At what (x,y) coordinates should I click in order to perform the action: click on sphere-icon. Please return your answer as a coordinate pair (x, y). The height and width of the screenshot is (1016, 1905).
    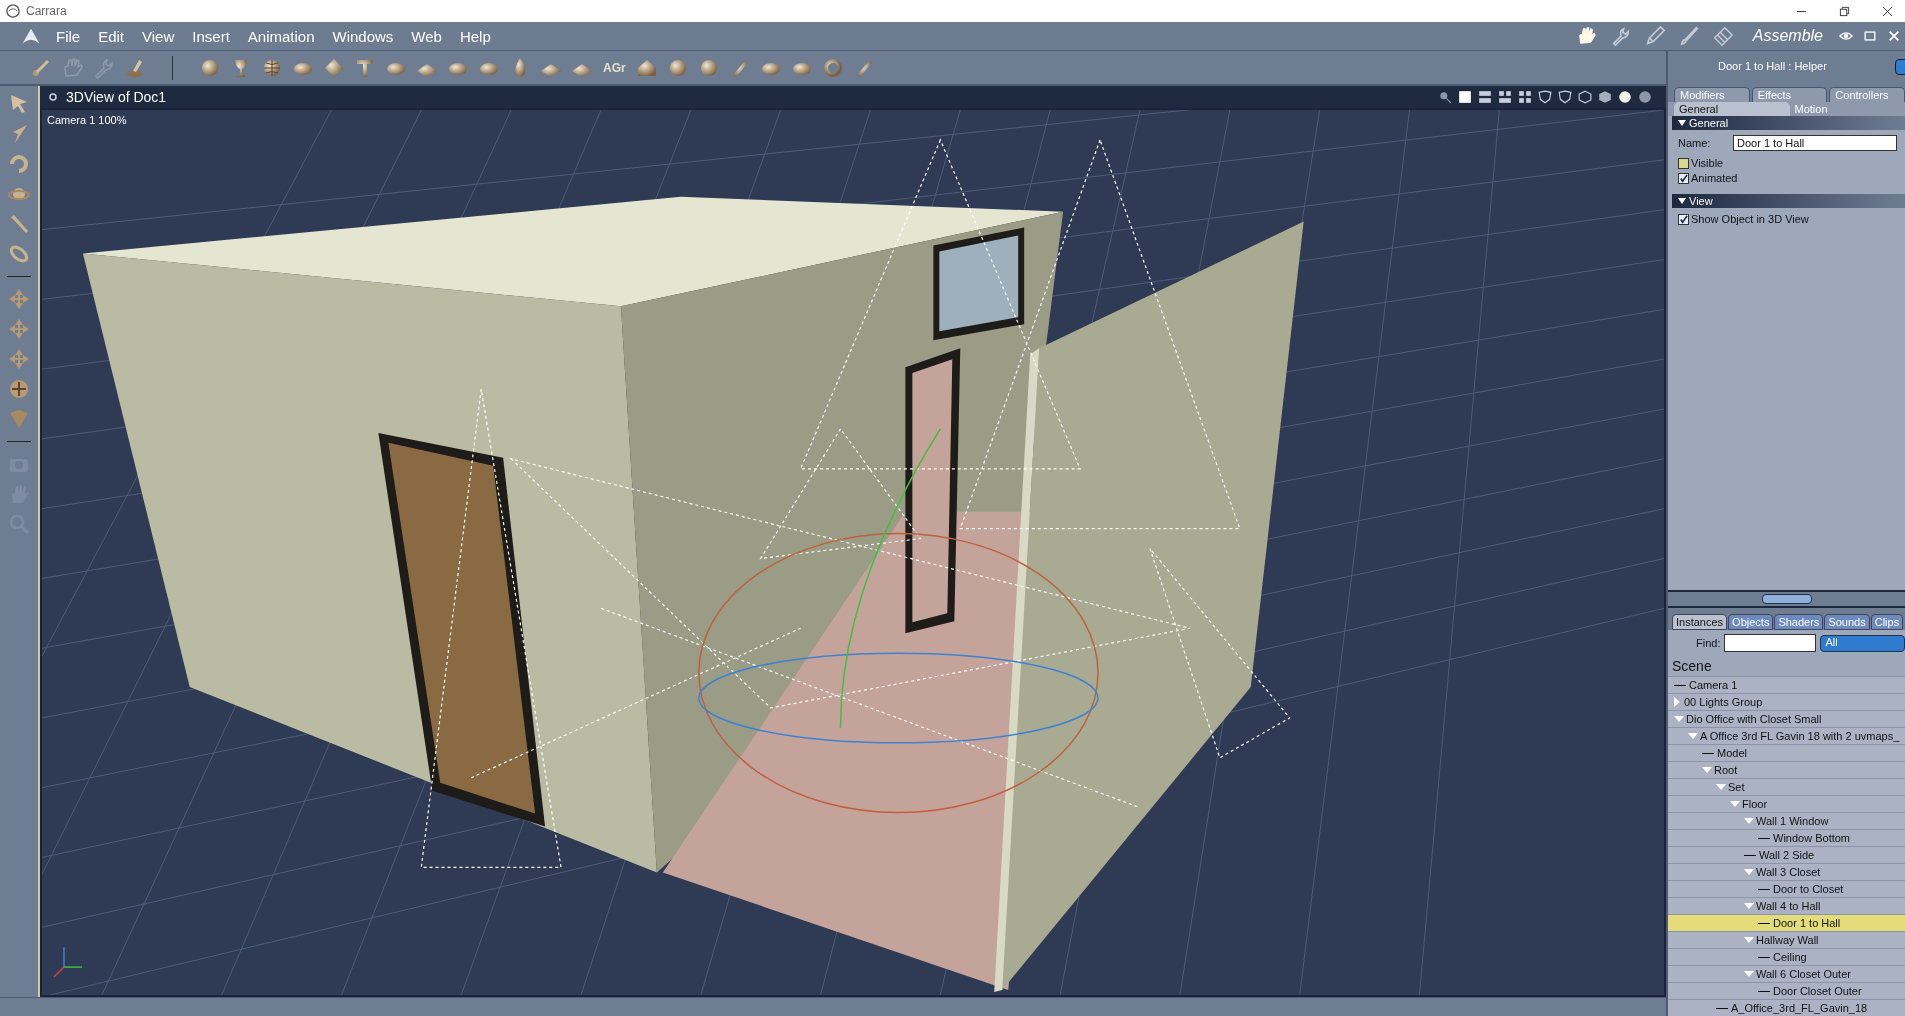
    Looking at the image, I should click on (1625, 97).